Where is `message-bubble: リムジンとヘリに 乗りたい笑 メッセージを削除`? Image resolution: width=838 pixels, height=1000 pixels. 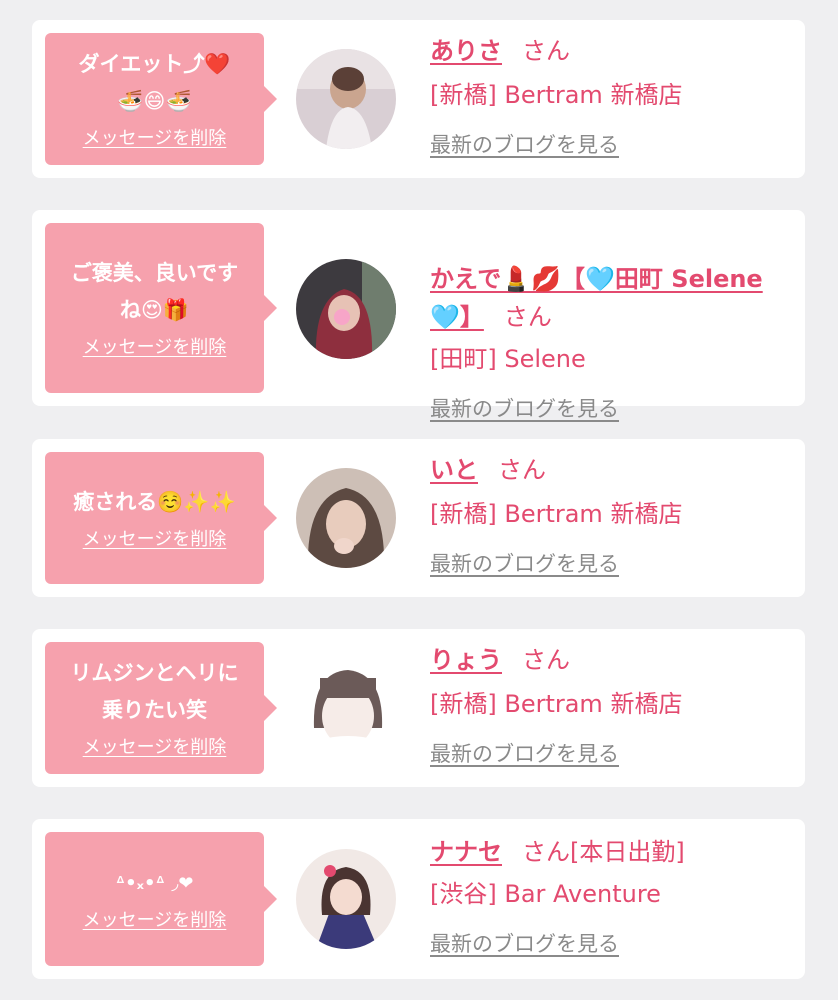 message-bubble: リムジンとヘリに 乗りたい笑 メッセージを削除 is located at coordinates (161, 708).